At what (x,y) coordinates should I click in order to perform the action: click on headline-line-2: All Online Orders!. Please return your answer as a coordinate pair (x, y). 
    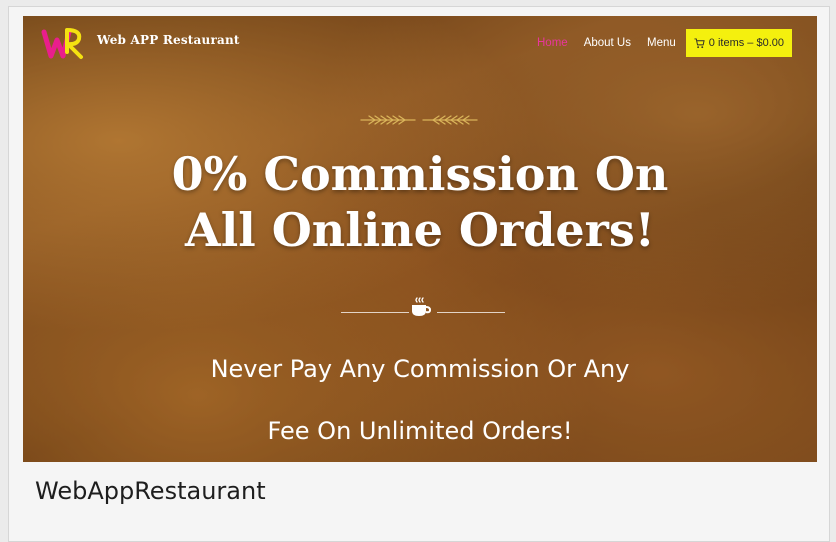
    Looking at the image, I should click on (420, 230).